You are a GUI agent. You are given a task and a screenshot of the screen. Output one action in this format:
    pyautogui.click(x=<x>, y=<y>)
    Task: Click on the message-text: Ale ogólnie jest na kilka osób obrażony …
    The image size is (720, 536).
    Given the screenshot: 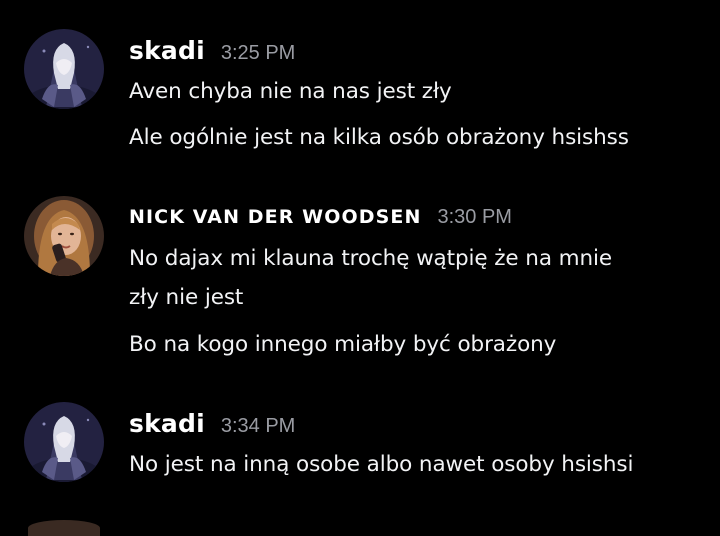 What is the action you would take?
    pyautogui.click(x=379, y=137)
    